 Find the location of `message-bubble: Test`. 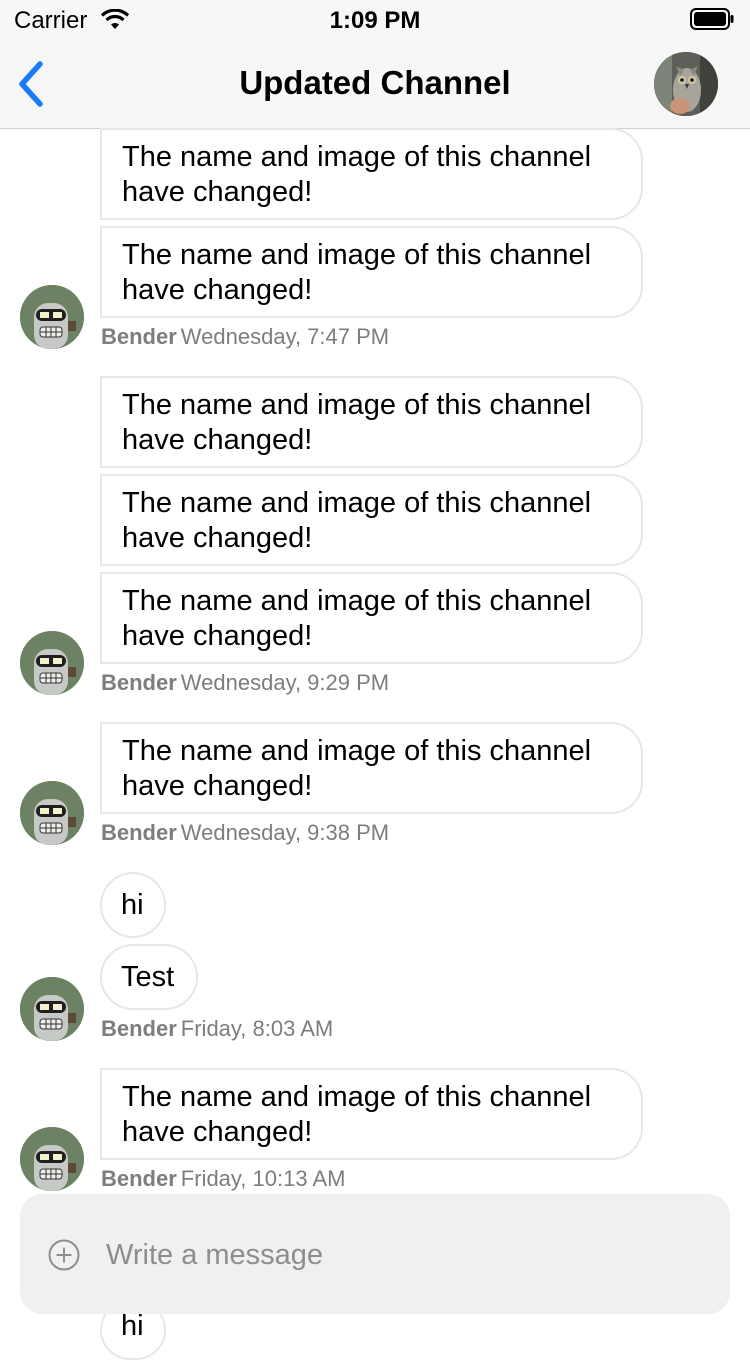

message-bubble: Test is located at coordinates (149, 977).